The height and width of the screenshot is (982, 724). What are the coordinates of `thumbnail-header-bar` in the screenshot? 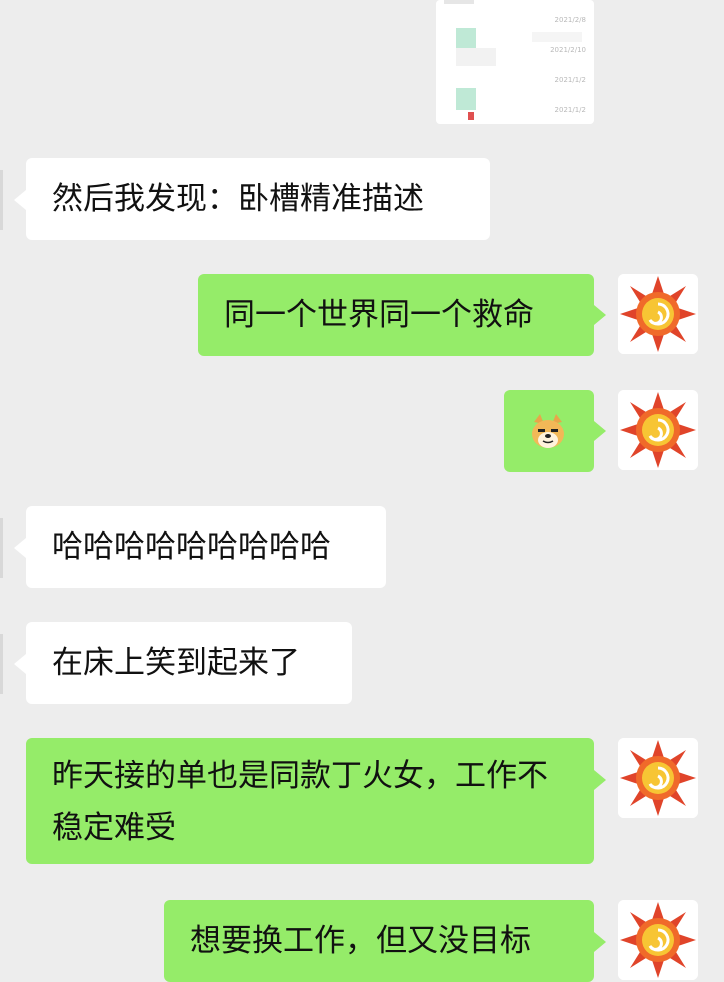 It's located at (459, 2).